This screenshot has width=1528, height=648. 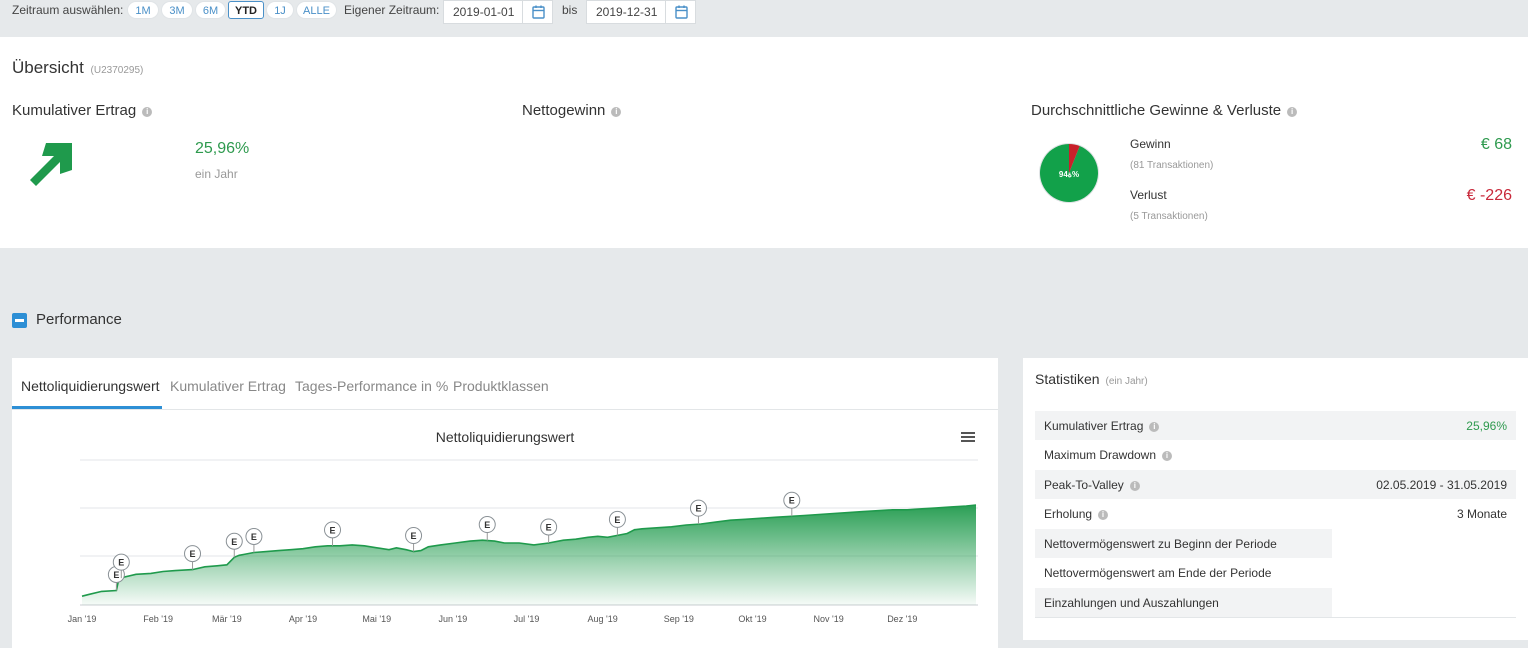 I want to click on account-id: (U2370295), so click(x=117, y=70).